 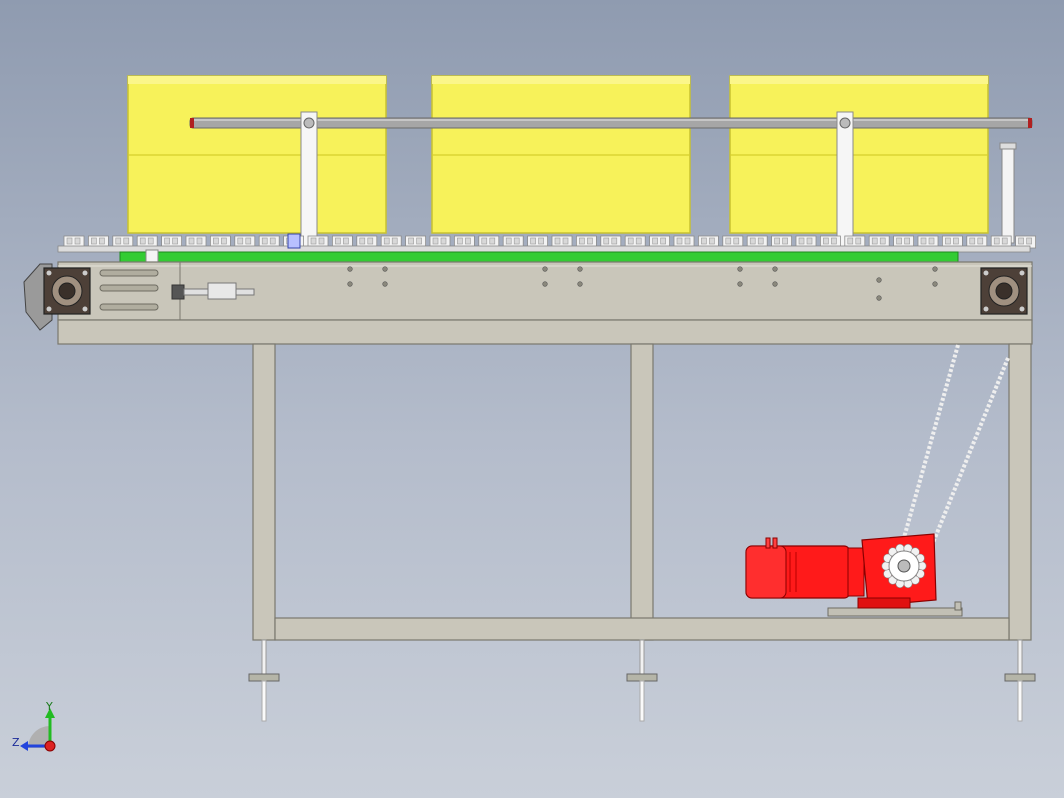 I want to click on sensor-marker, so click(x=294, y=241).